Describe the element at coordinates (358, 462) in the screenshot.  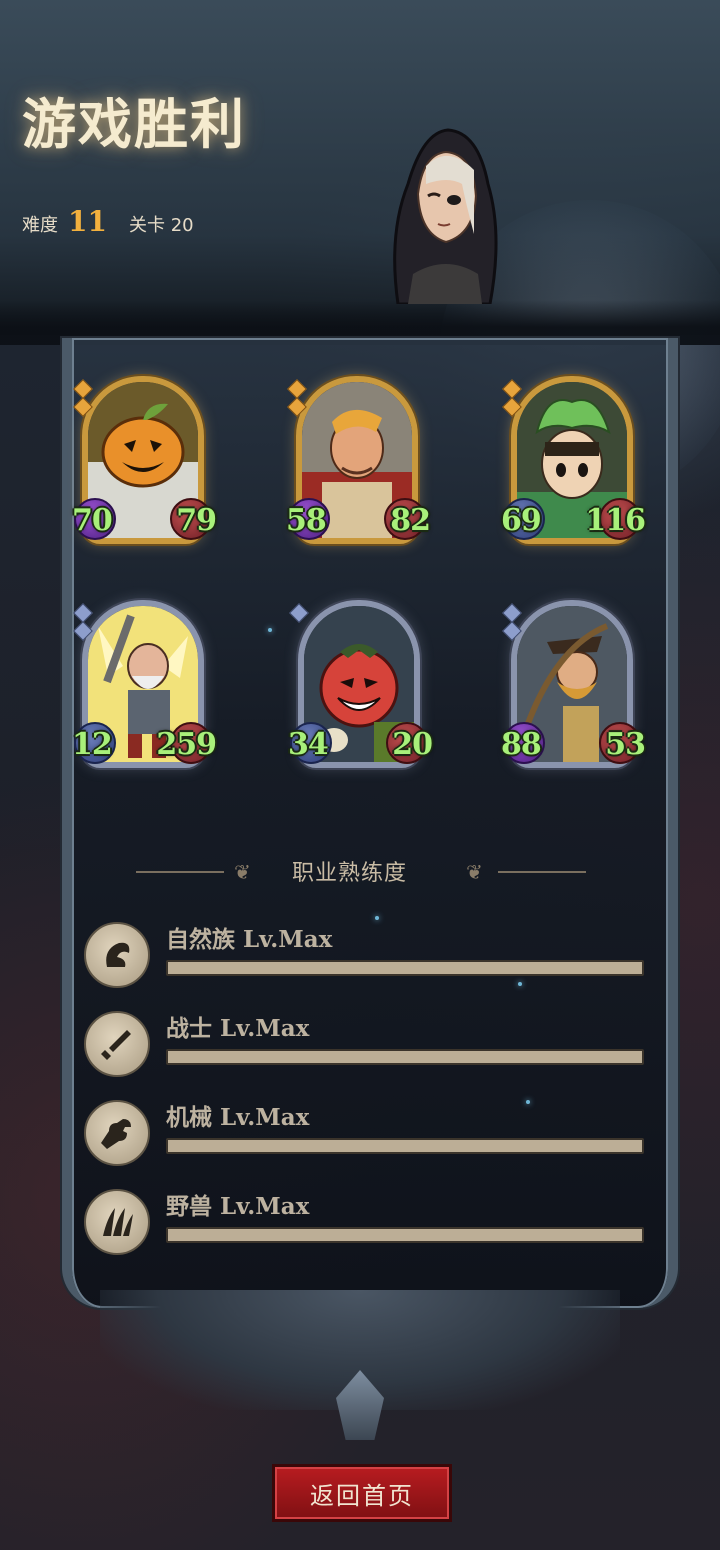
I see `hero-card-warrior: 58 82` at that location.